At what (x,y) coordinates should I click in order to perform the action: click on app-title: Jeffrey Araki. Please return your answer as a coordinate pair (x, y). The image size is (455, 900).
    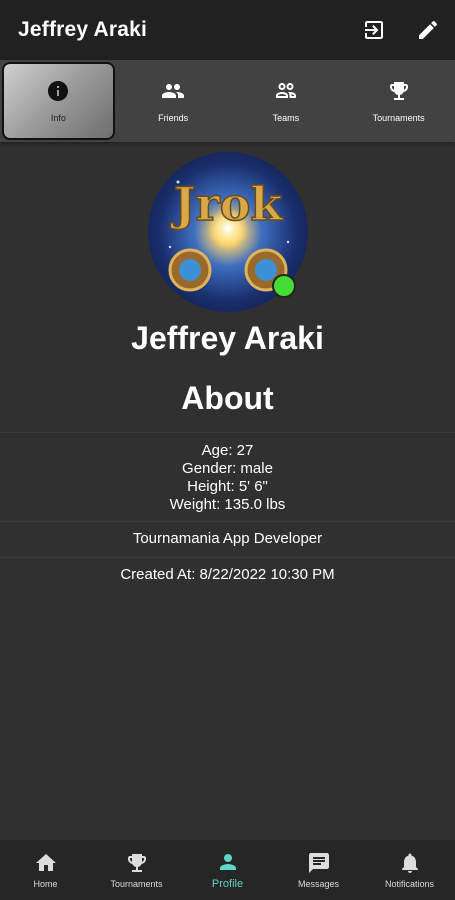
    Looking at the image, I should click on (83, 29).